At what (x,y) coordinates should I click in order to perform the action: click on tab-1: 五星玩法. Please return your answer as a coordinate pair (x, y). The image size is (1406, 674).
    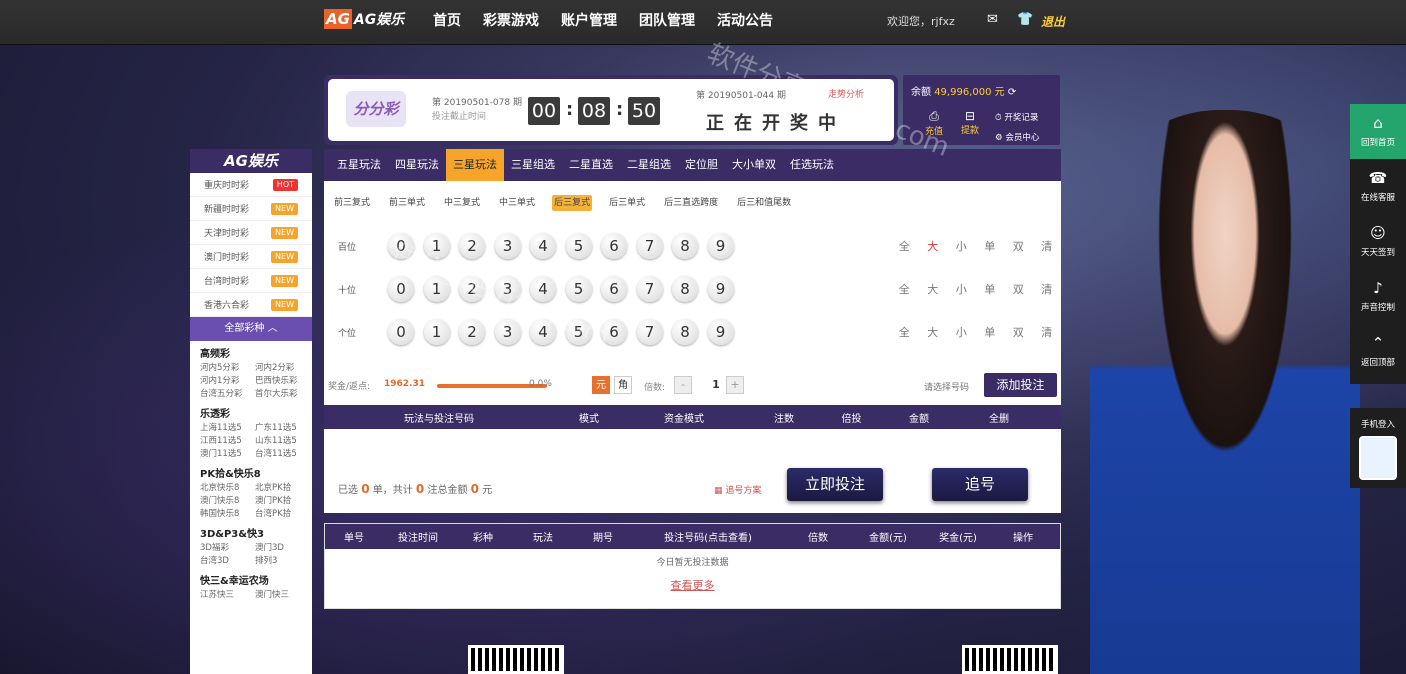
    Looking at the image, I should click on (359, 165).